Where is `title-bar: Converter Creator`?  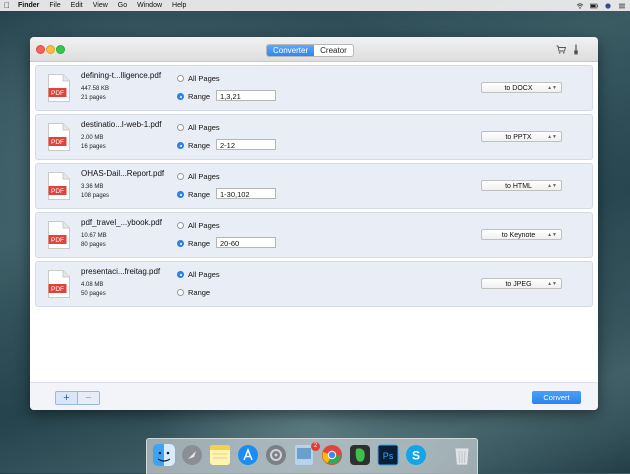 title-bar: Converter Creator is located at coordinates (314, 49).